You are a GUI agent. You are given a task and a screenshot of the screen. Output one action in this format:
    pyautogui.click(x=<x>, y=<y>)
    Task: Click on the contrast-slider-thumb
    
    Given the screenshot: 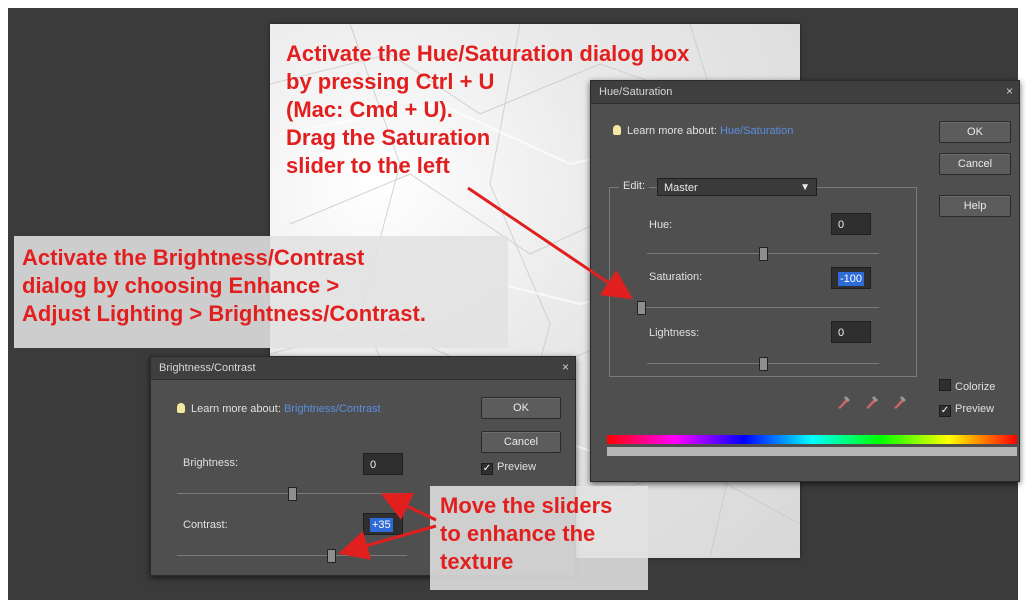 What is the action you would take?
    pyautogui.click(x=332, y=556)
    